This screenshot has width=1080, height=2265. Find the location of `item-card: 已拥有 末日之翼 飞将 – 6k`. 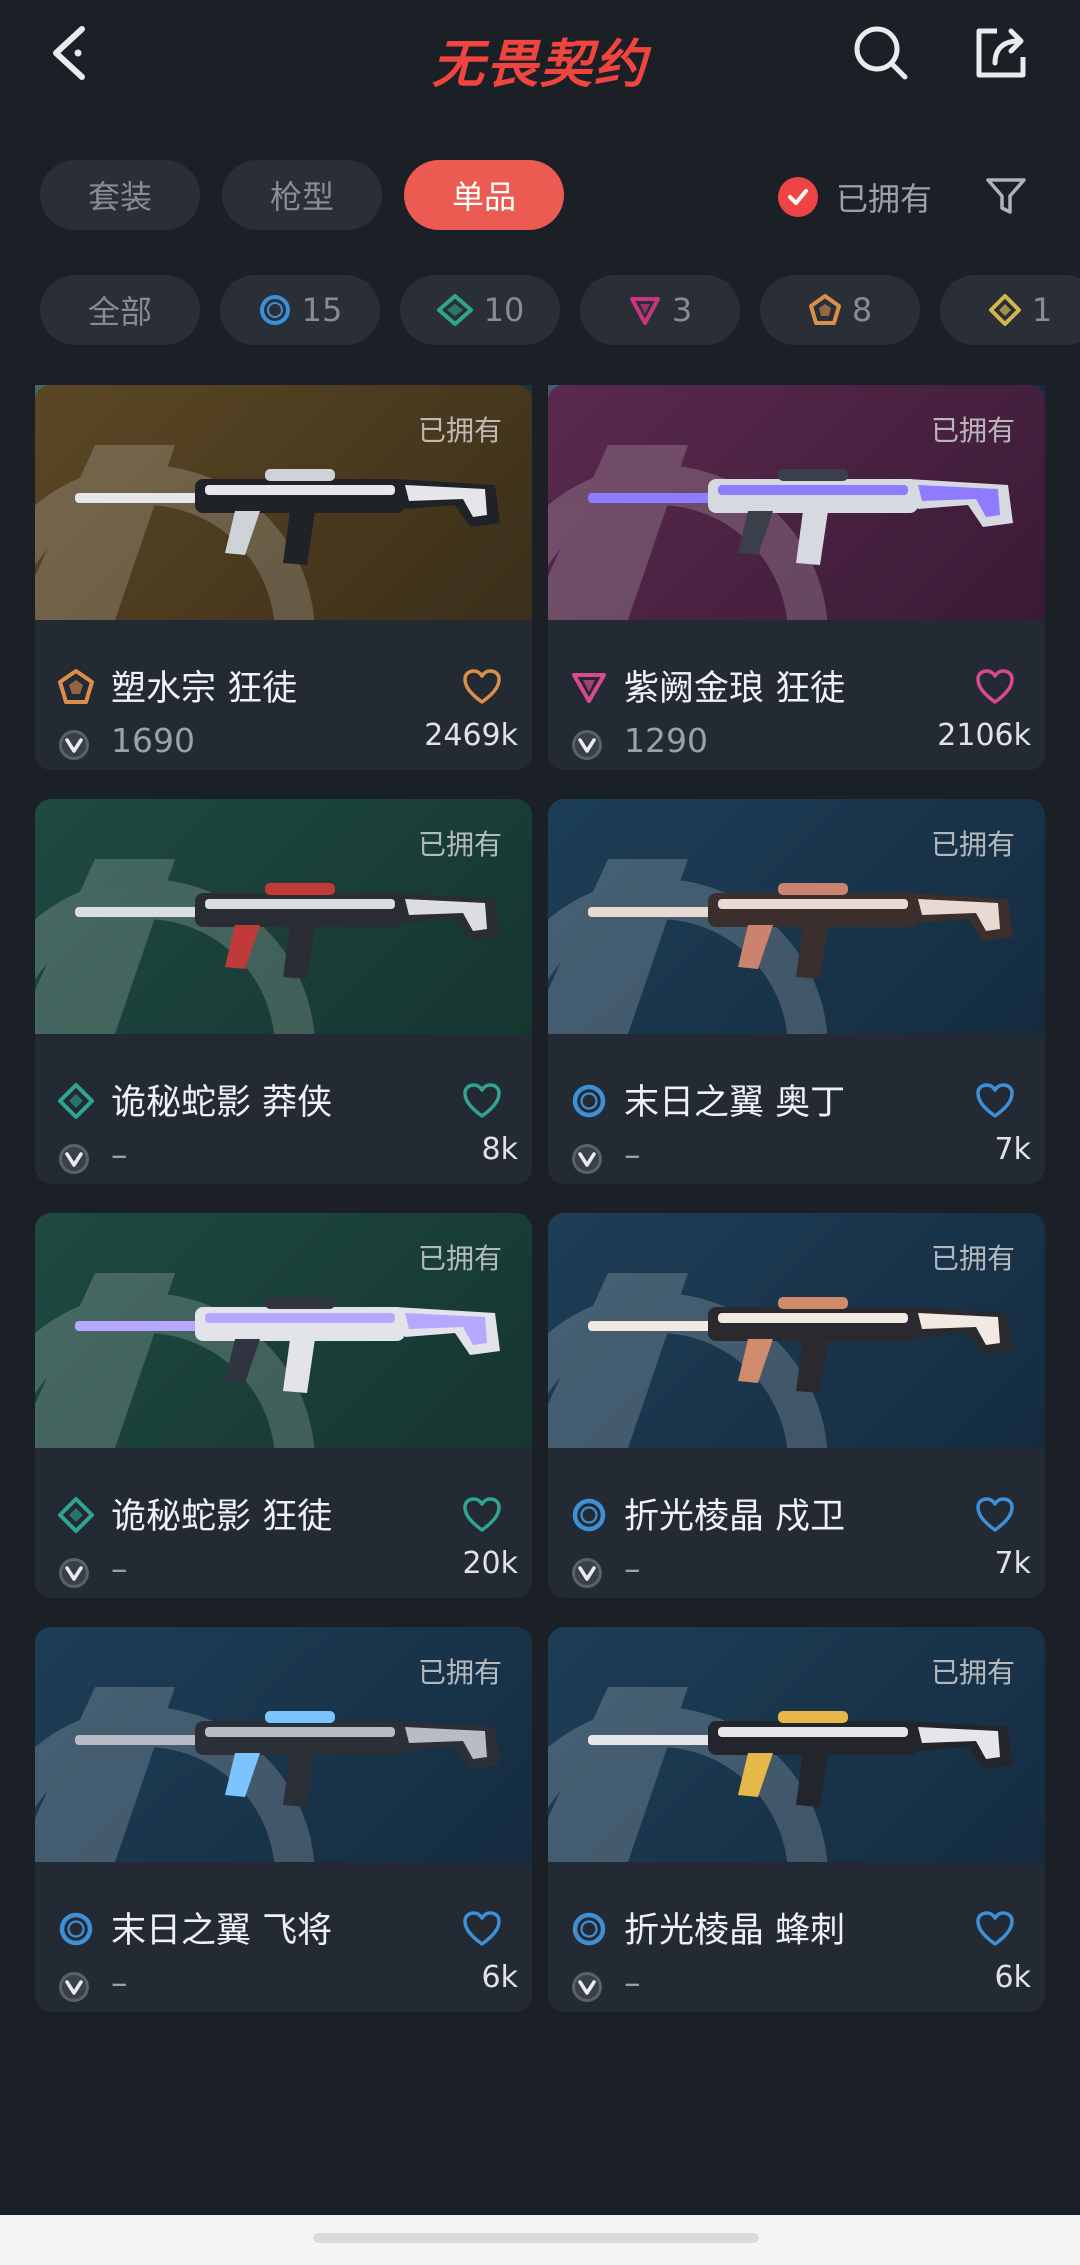

item-card: 已拥有 末日之翼 飞将 – 6k is located at coordinates (283, 1819).